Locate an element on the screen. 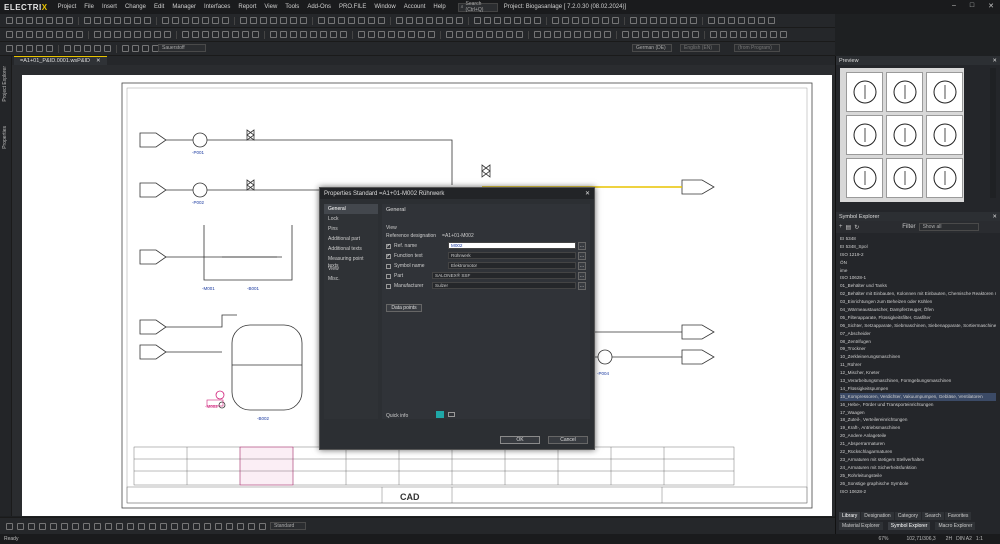  symbol-tree-item: ime is located at coordinates (918, 271).